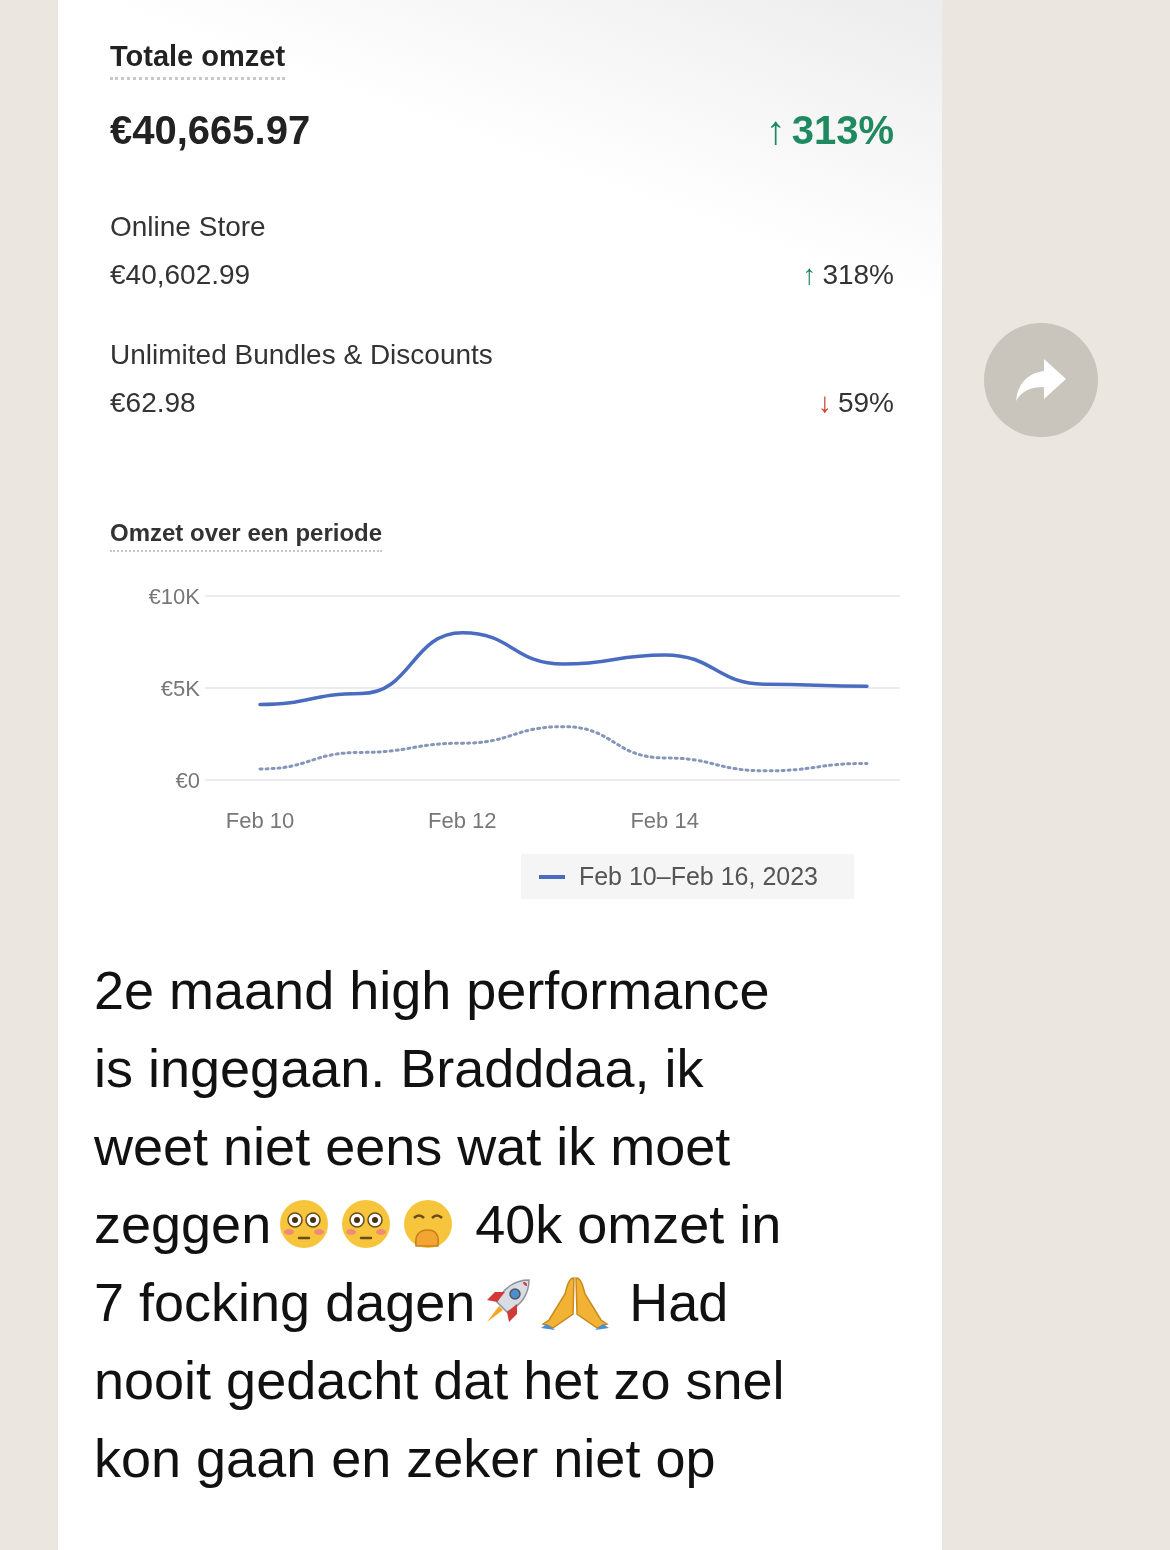 The width and height of the screenshot is (1170, 1550). Describe the element at coordinates (302, 355) in the screenshot. I see `channel-name: Unlimited Bundles & Discounts` at that location.